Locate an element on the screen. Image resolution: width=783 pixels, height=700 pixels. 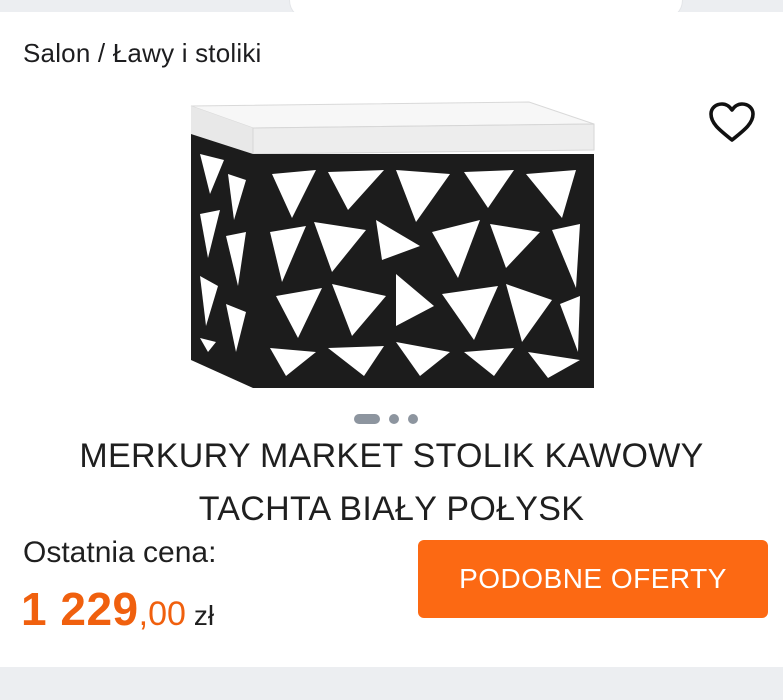
product-title-line-1: MERKURY MARKET STOLIK KAWOWY is located at coordinates (391, 456).